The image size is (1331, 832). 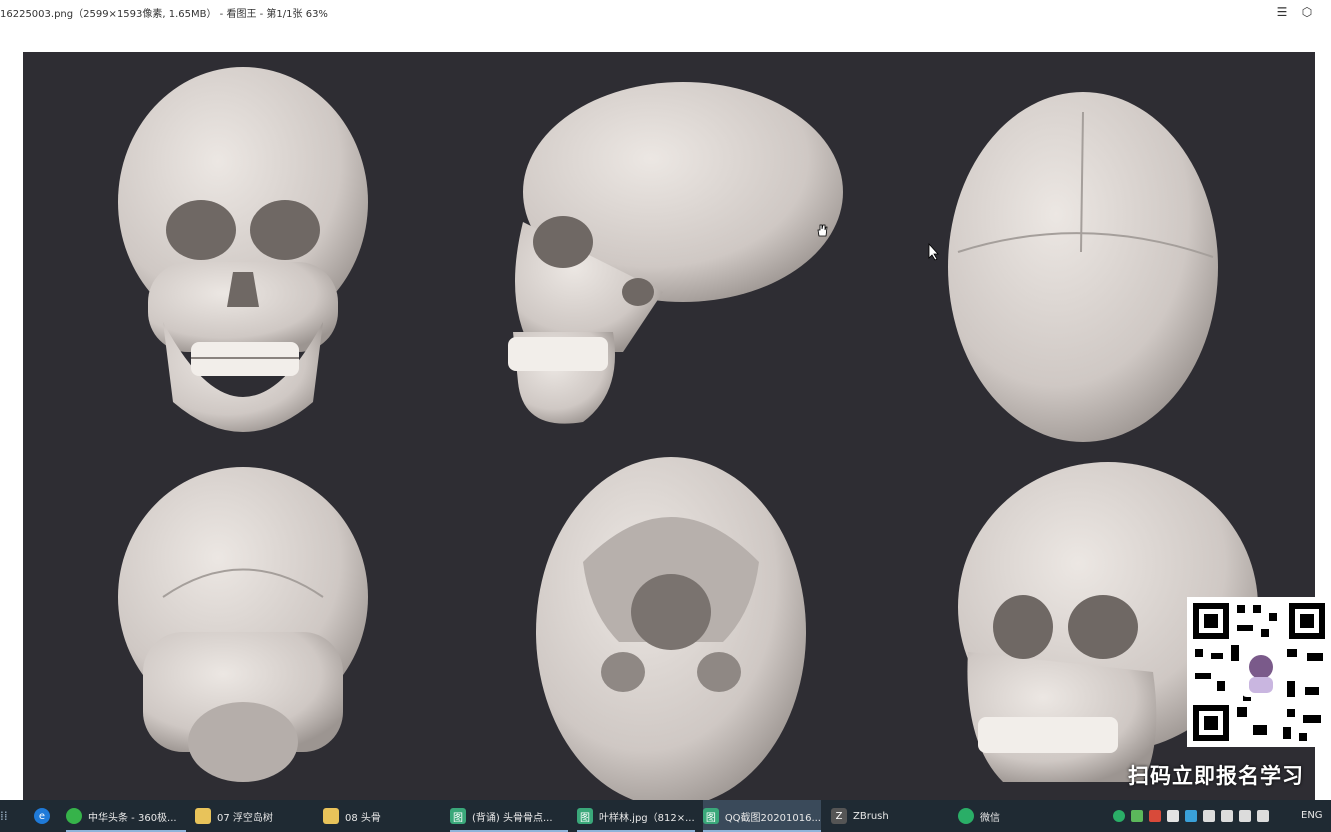 What do you see at coordinates (934, 253) in the screenshot?
I see `arrow-cursor-icon` at bounding box center [934, 253].